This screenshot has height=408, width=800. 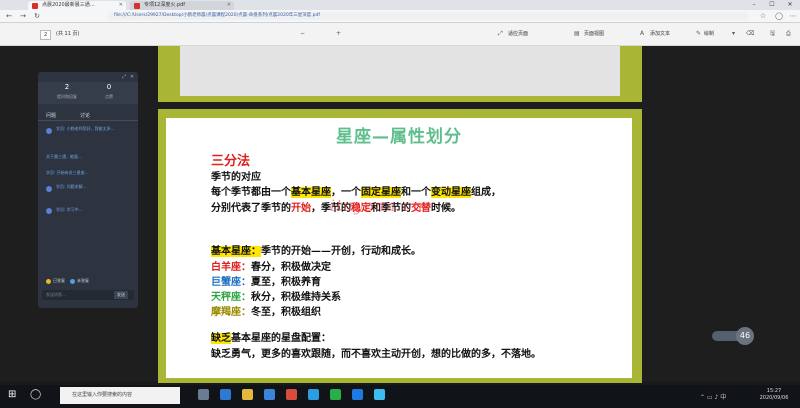 I want to click on send-button: 发送, so click(x=121, y=295).